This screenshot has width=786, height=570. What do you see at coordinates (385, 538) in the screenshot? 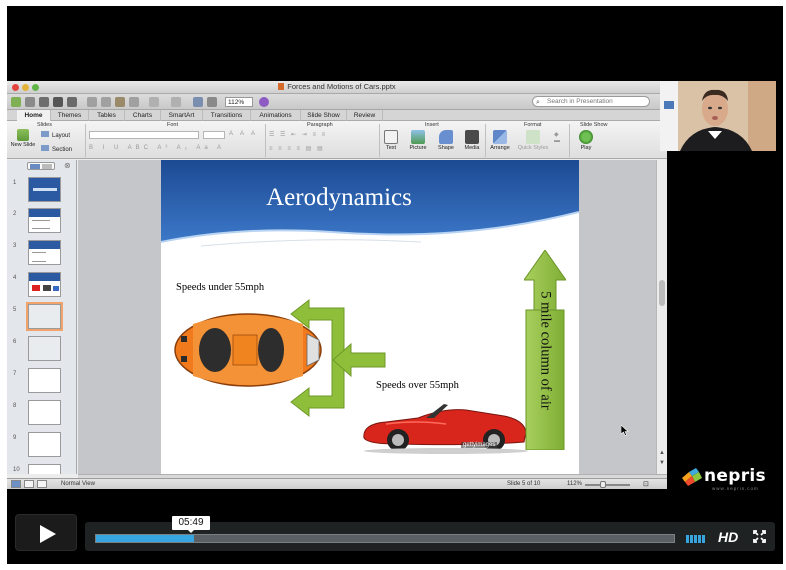
I see `progress-bar` at bounding box center [385, 538].